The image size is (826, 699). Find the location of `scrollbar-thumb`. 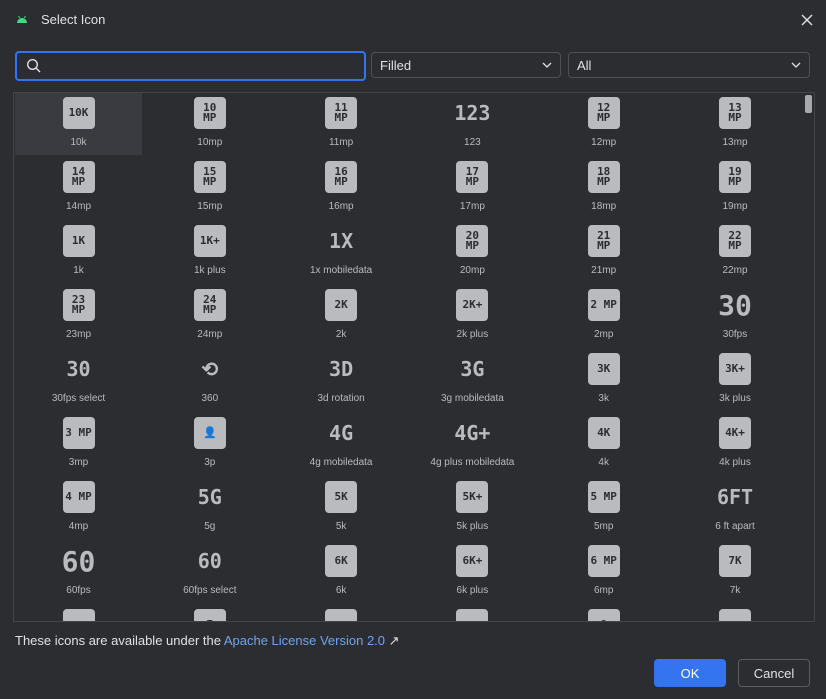

scrollbar-thumb is located at coordinates (808, 104).